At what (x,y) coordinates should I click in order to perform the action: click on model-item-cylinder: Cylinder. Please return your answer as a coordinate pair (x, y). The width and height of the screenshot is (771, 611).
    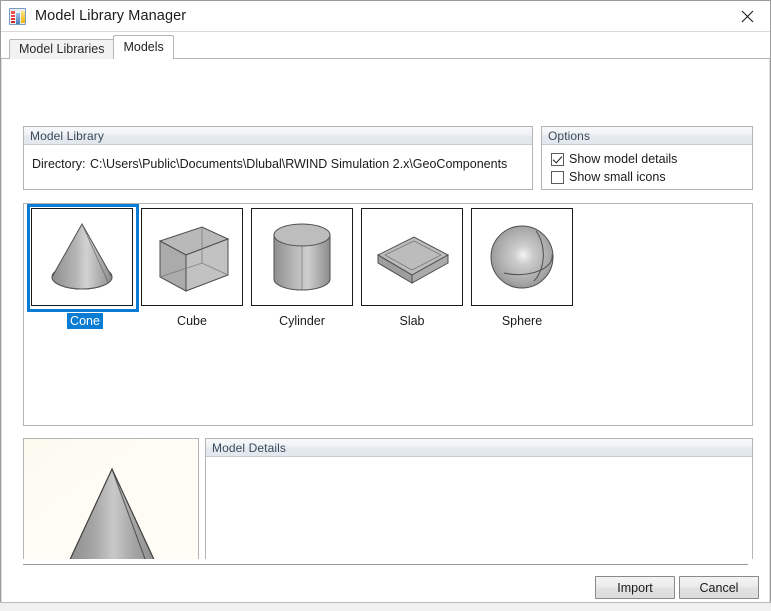
    Looking at the image, I should click on (302, 267).